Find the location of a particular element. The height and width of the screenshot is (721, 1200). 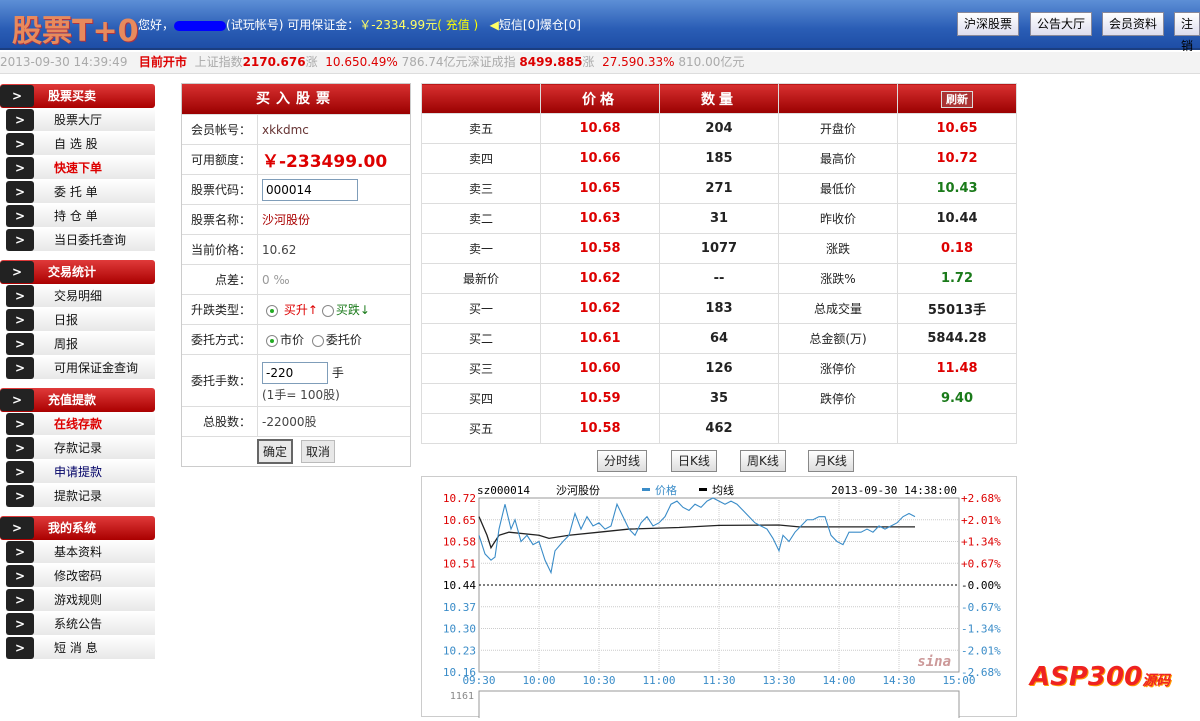

total-shares: -22000股 is located at coordinates (289, 422).